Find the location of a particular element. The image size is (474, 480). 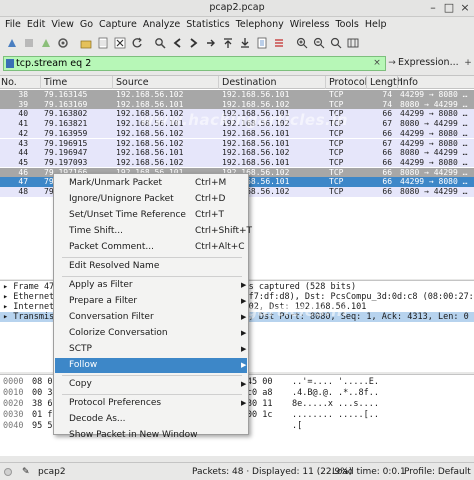

resize-columns-icon is located at coordinates (352, 43).